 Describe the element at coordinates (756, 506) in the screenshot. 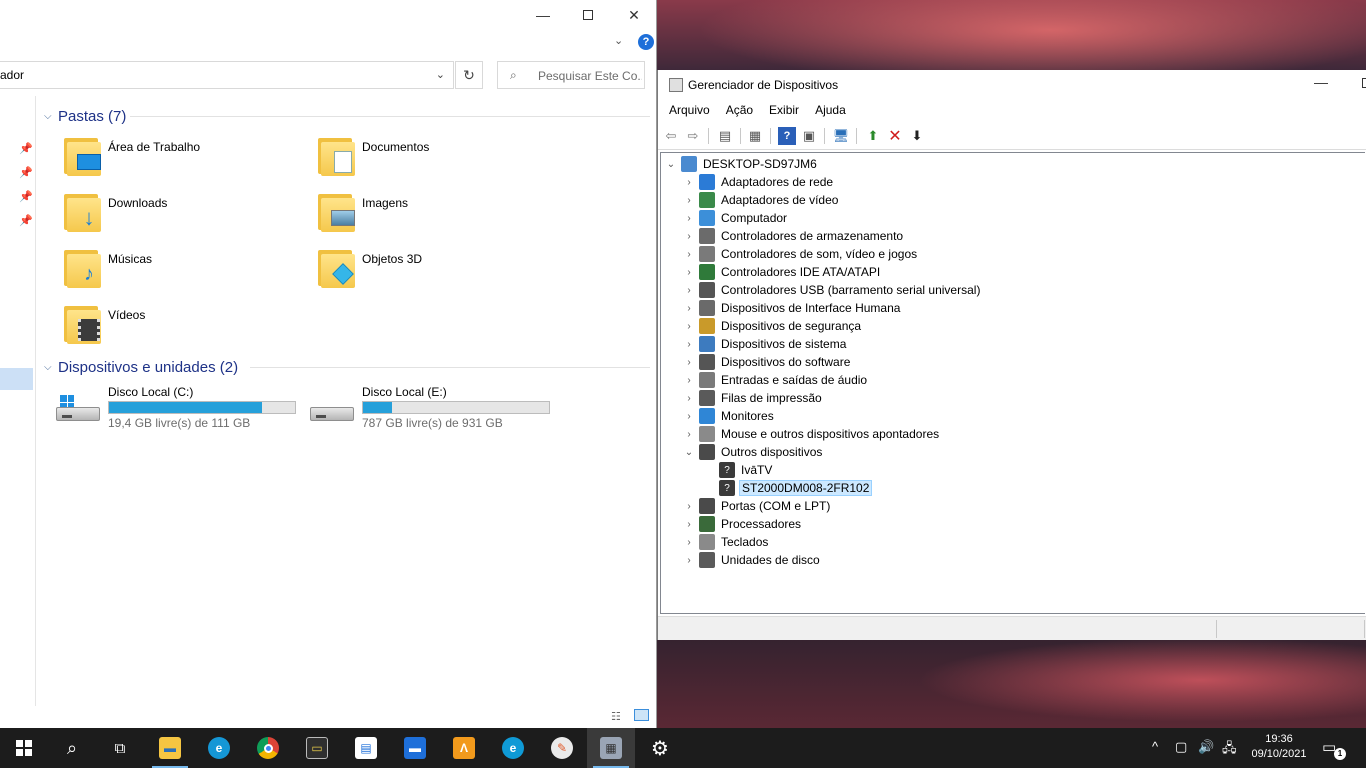

I see `tree-category: › Portas (COM e LPT)` at that location.